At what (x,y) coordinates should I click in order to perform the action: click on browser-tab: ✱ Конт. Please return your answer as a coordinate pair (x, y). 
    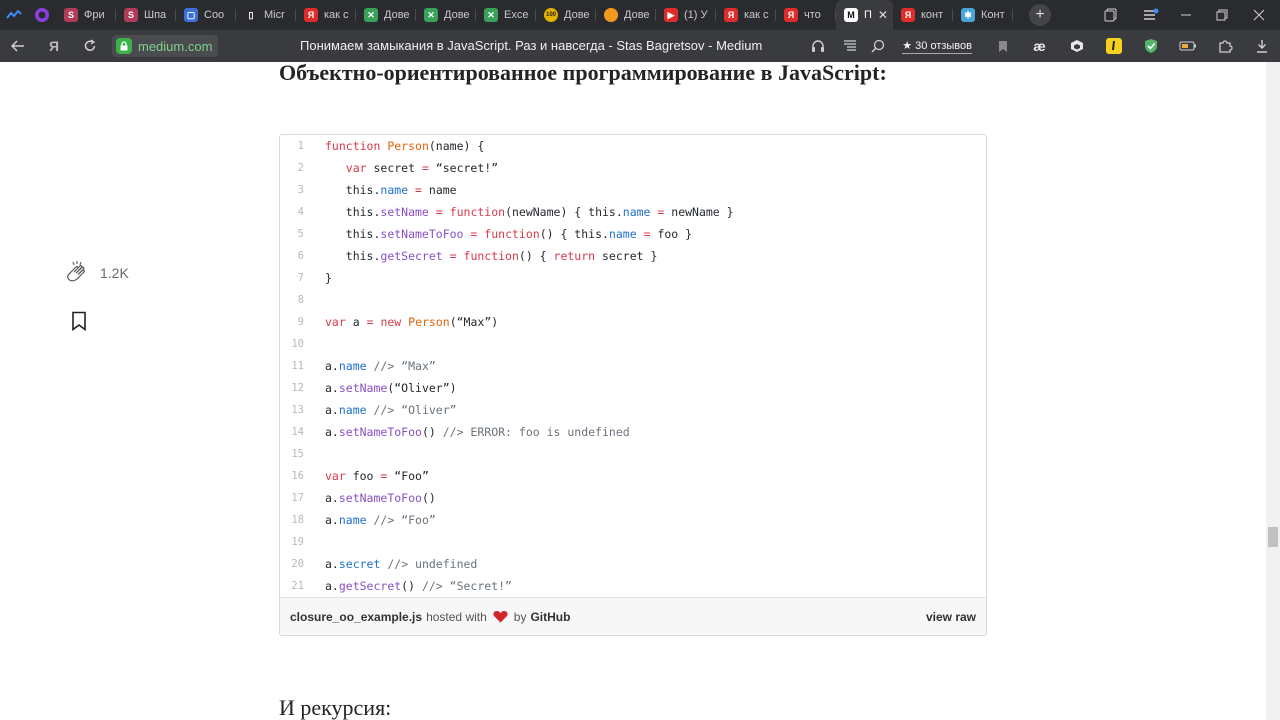
    Looking at the image, I should click on (983, 15).